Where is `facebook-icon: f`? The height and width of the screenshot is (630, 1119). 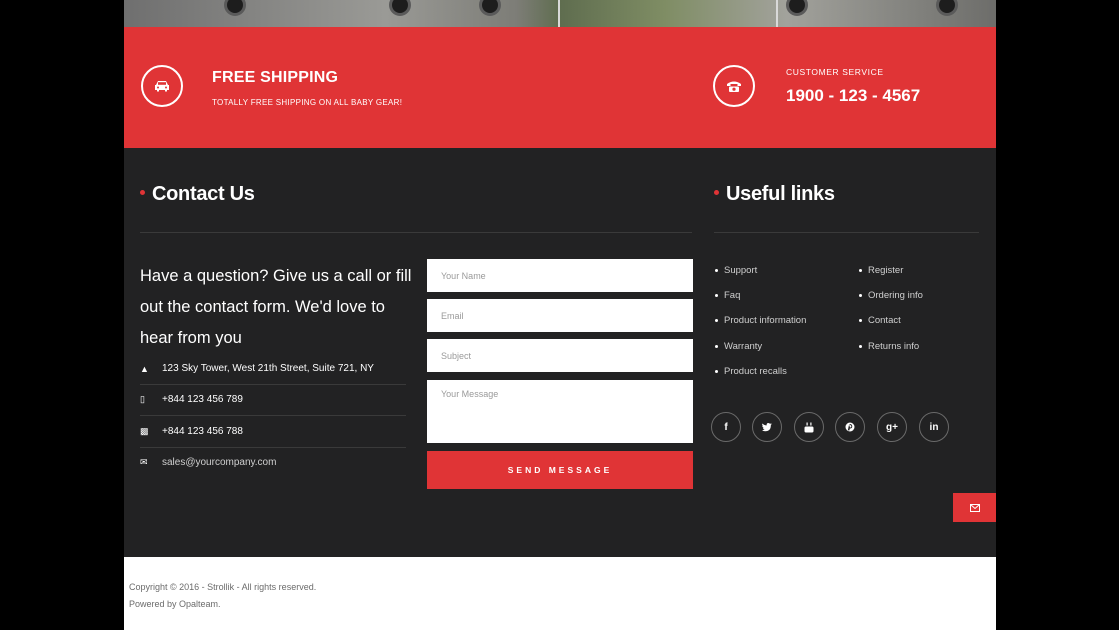
facebook-icon: f is located at coordinates (726, 427).